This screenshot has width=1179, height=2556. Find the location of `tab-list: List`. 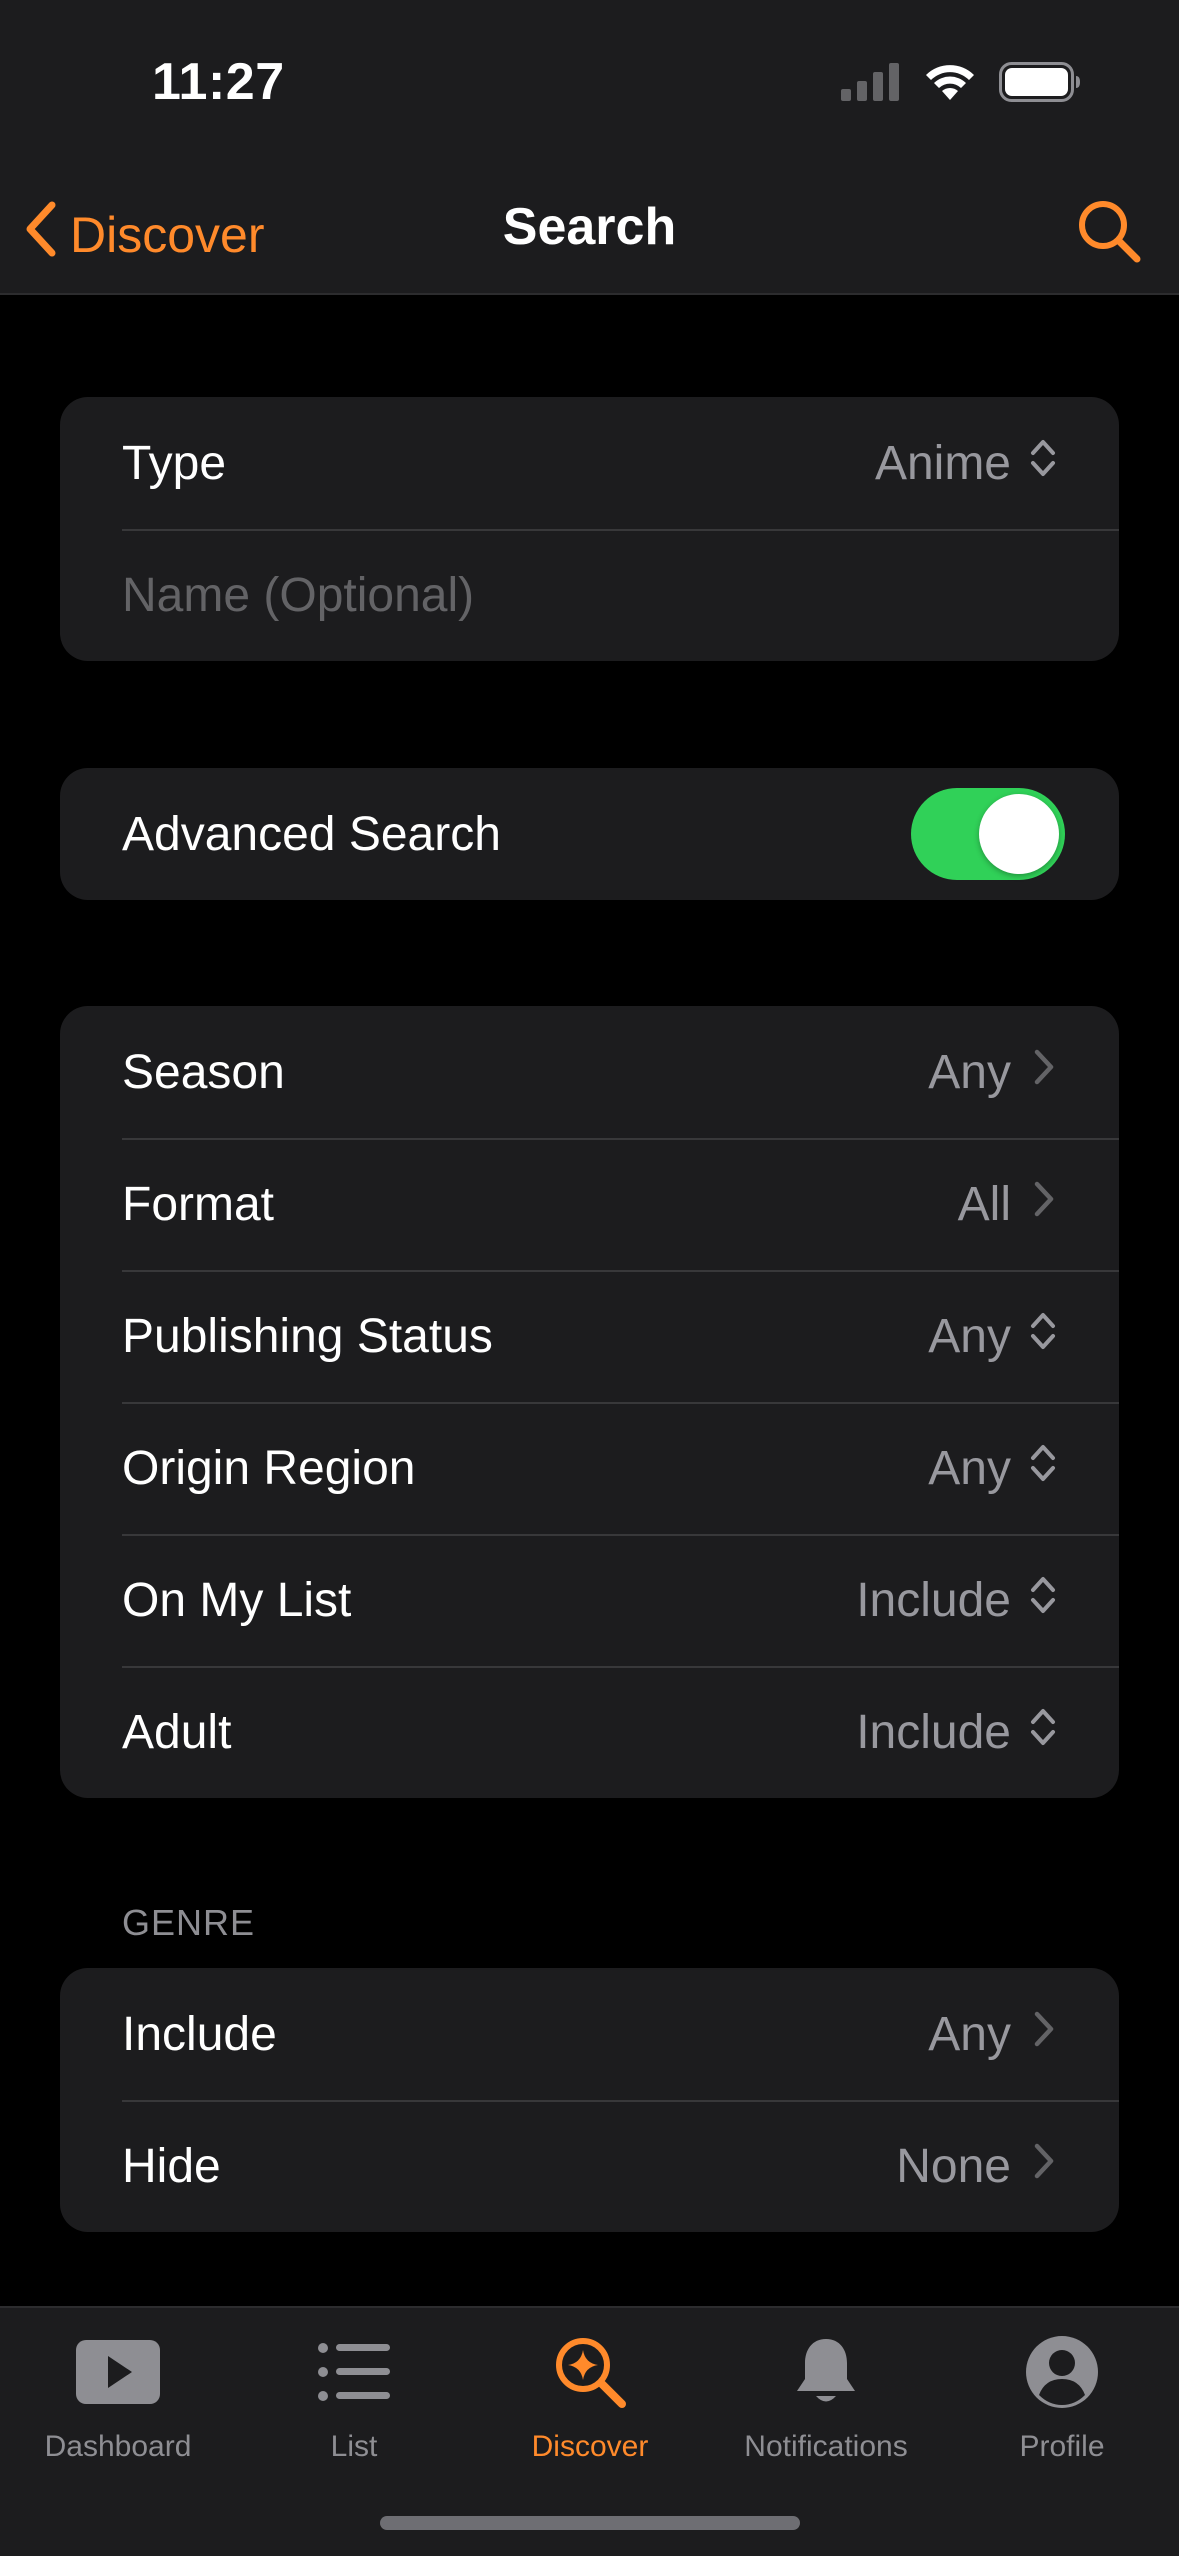

tab-list: List is located at coordinates (354, 2396).